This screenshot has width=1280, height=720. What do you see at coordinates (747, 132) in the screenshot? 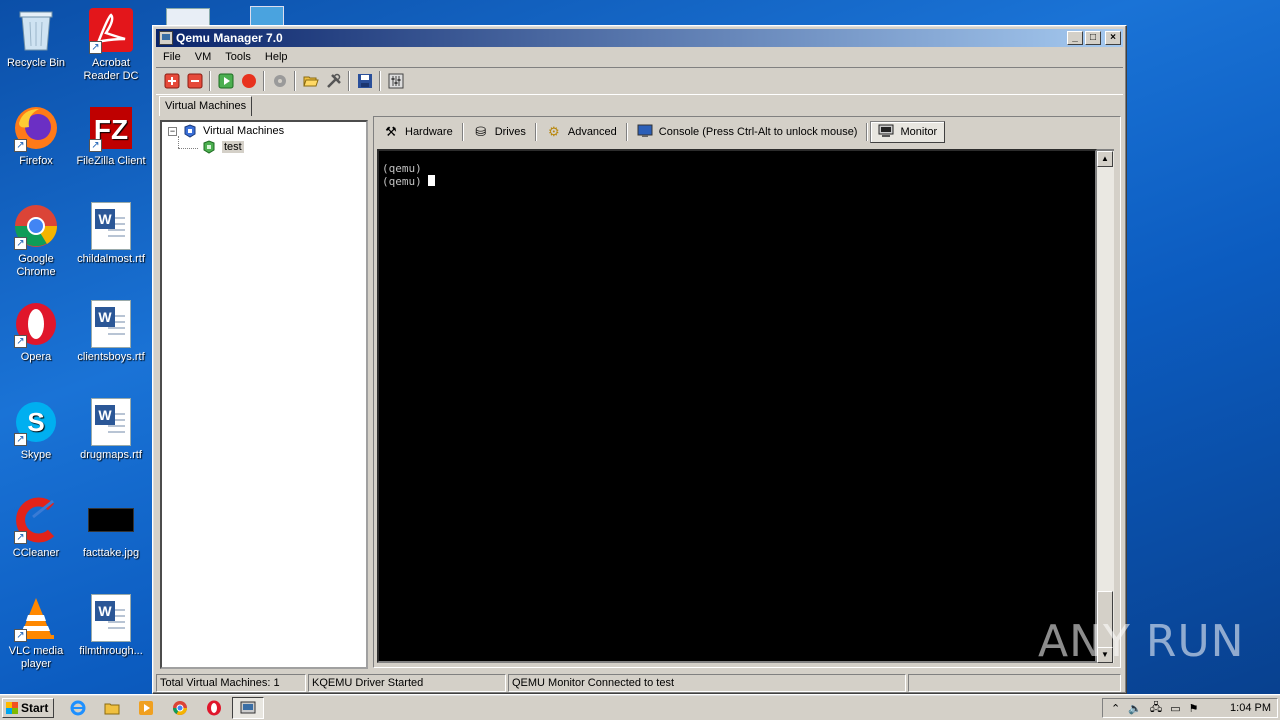
I see `tab-console: Console (Press Ctrl-Alt to unlock mouse)` at bounding box center [747, 132].